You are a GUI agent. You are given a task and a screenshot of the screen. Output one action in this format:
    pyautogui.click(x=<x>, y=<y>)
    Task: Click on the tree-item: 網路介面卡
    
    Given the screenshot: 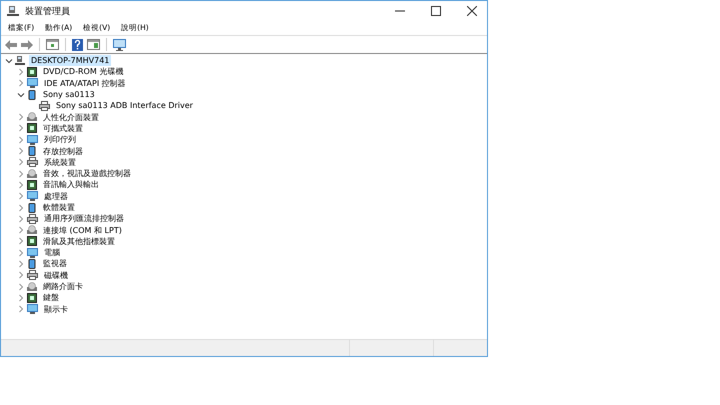 What is the action you would take?
    pyautogui.click(x=63, y=286)
    